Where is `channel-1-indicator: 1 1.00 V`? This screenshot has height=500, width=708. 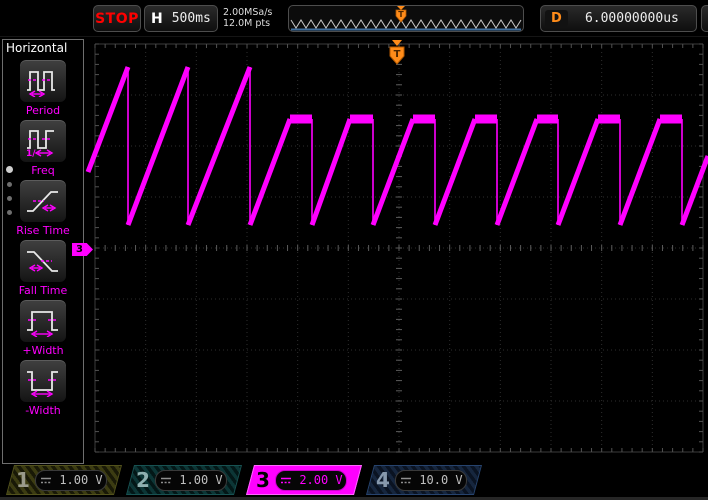 channel-1-indicator: 1 1.00 V is located at coordinates (64, 480).